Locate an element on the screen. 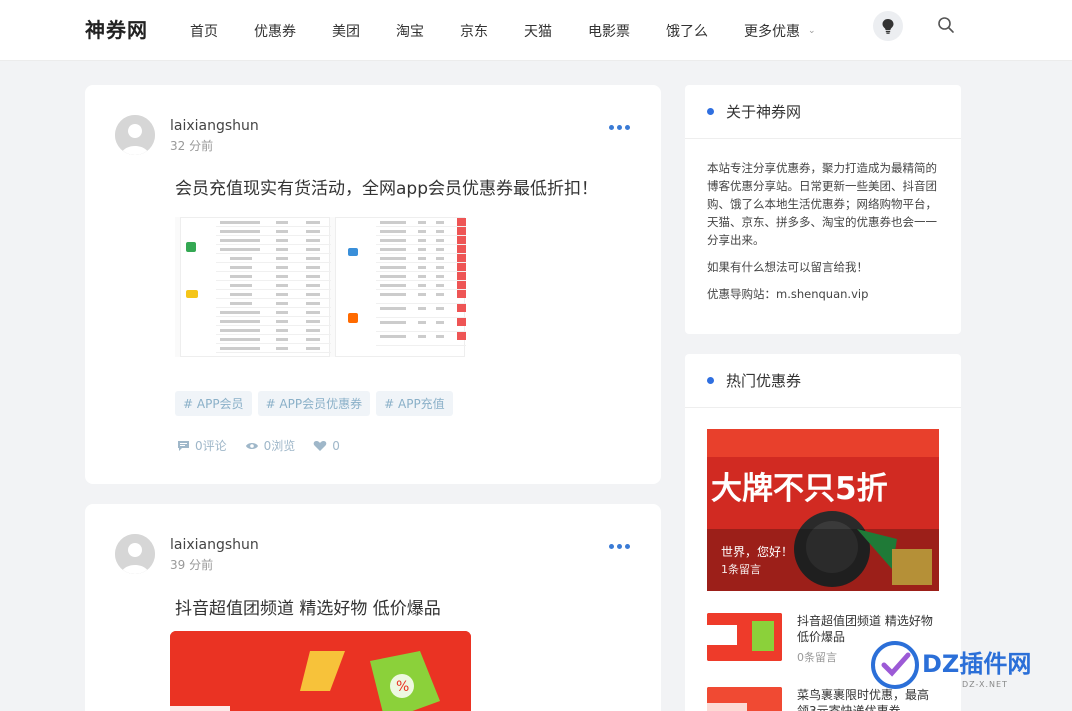 The image size is (1072, 711). heart-icon is located at coordinates (320, 445).